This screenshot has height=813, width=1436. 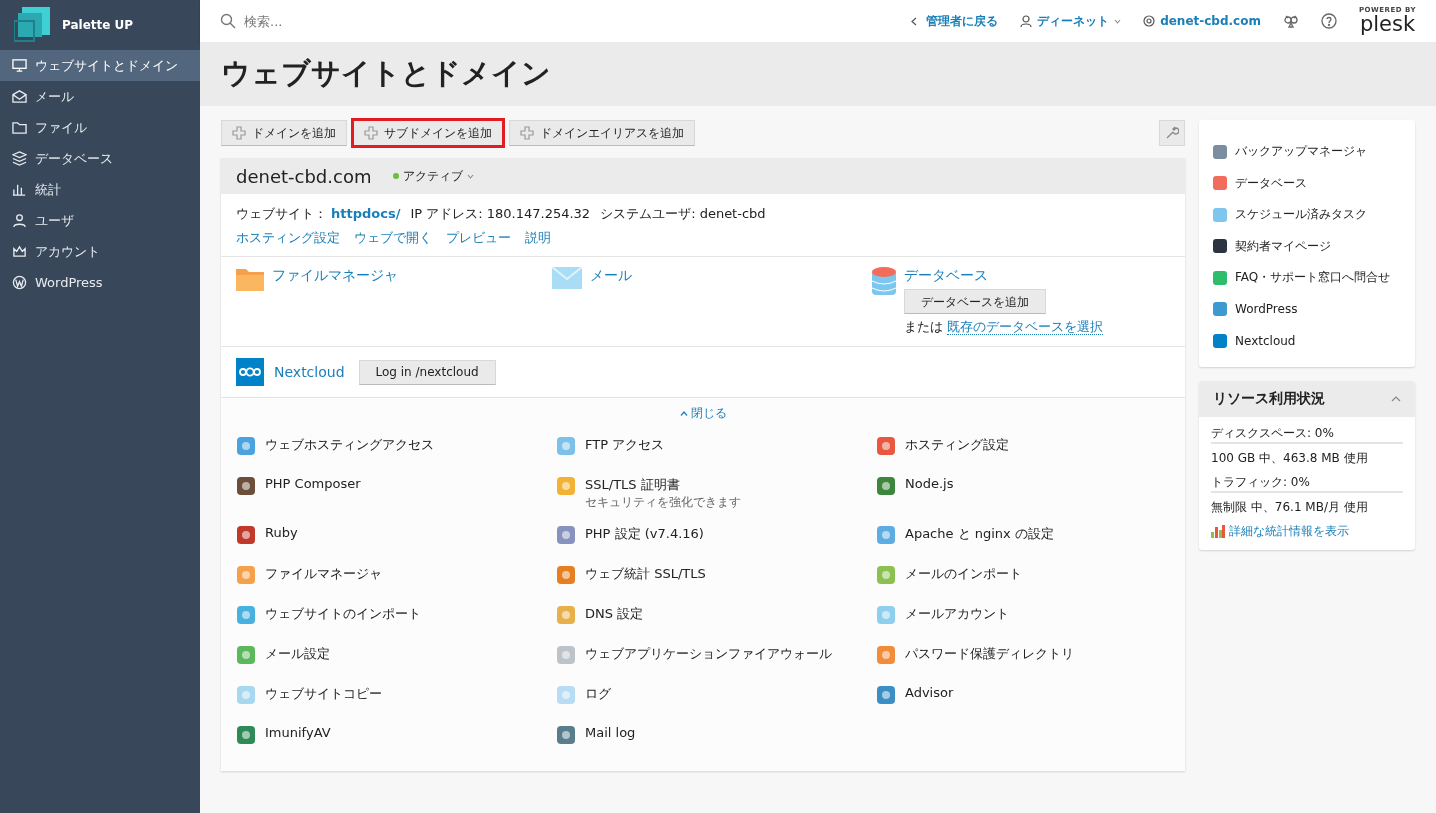 What do you see at coordinates (1269, 398) in the screenshot?
I see `panel-title: リソース利用状況` at bounding box center [1269, 398].